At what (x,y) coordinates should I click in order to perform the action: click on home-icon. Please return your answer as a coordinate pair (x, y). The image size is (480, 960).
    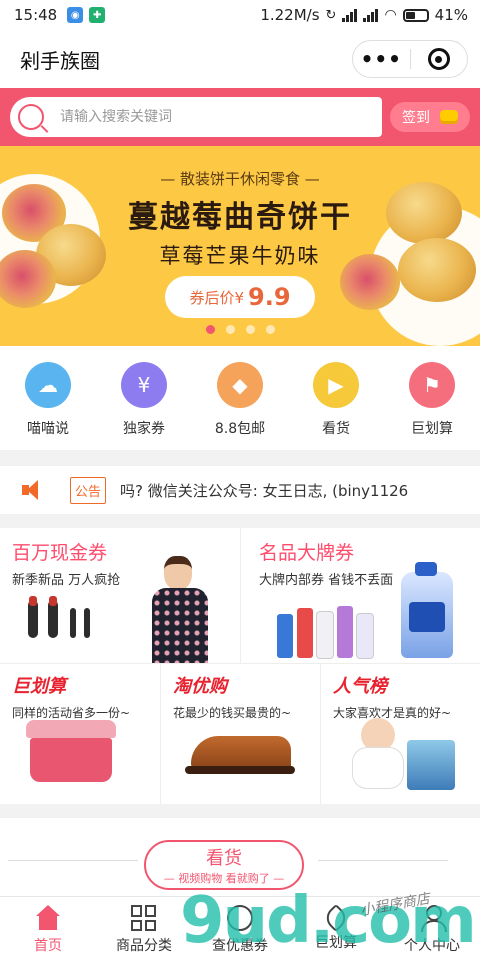
    Looking at the image, I should click on (48, 918).